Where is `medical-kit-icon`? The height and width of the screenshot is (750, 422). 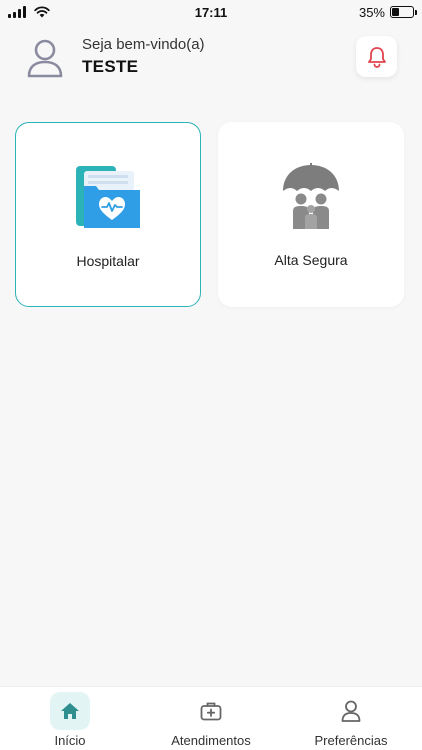
medical-kit-icon is located at coordinates (211, 711).